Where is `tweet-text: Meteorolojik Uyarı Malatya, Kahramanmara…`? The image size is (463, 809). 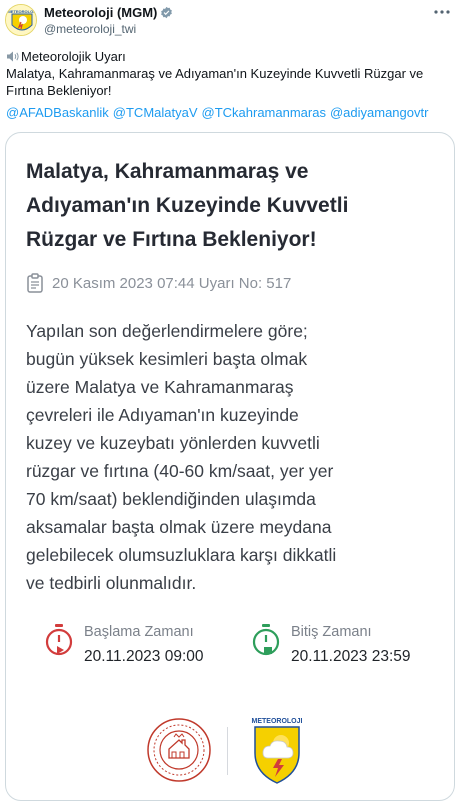
tweet-text: Meteorolojik Uyarı Malatya, Kahramanmara… is located at coordinates (232, 73).